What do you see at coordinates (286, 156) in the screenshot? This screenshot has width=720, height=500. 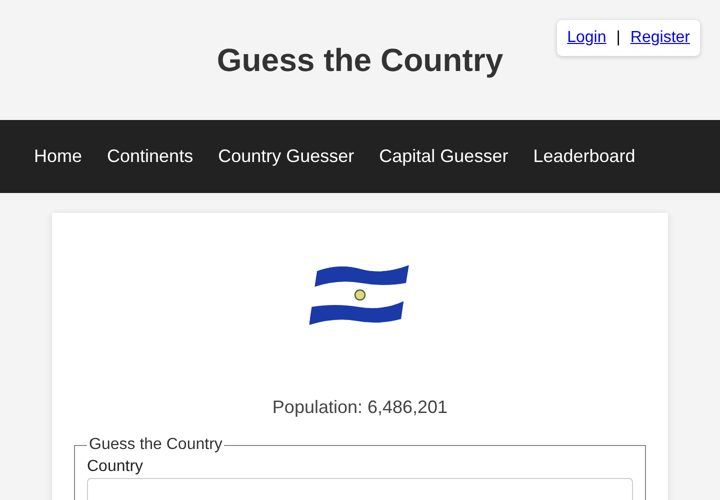 I see `nav-link: Country Guesser` at bounding box center [286, 156].